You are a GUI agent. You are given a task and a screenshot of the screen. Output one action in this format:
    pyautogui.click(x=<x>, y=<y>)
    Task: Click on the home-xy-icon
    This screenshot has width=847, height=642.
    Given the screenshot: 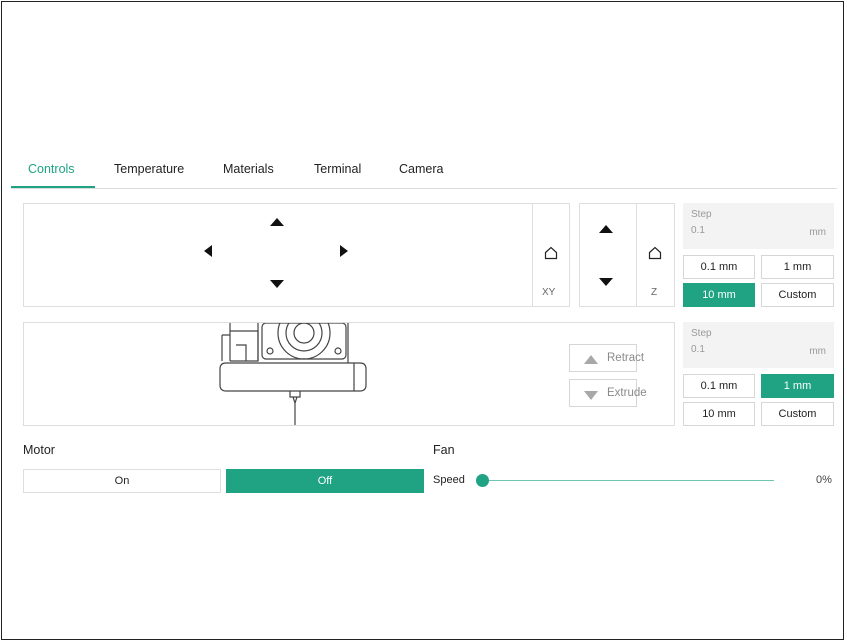 What is the action you would take?
    pyautogui.click(x=551, y=253)
    